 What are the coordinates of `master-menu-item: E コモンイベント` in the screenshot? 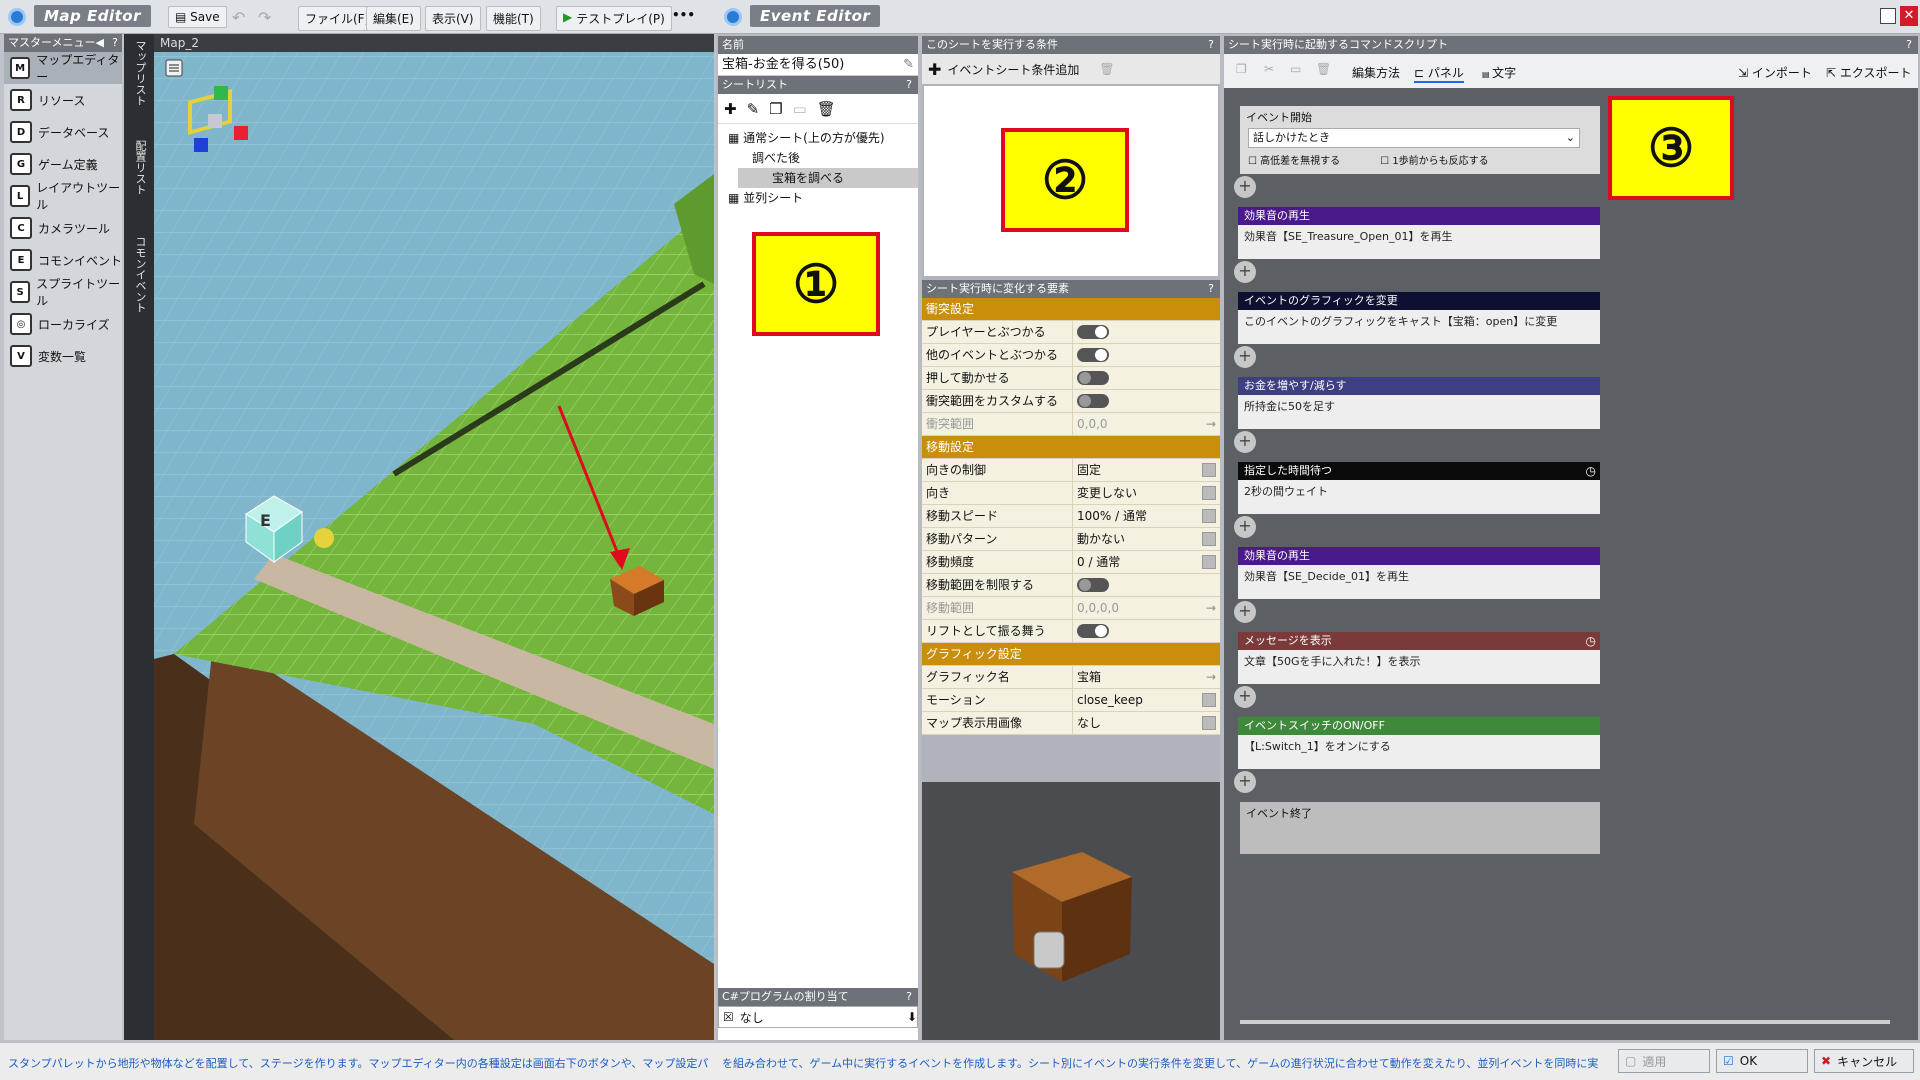 It's located at (63, 260).